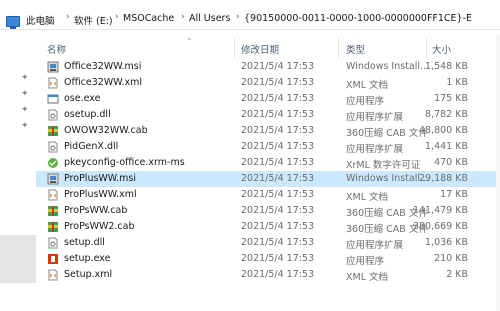  What do you see at coordinates (18, 259) in the screenshot?
I see `nav-selected-item` at bounding box center [18, 259].